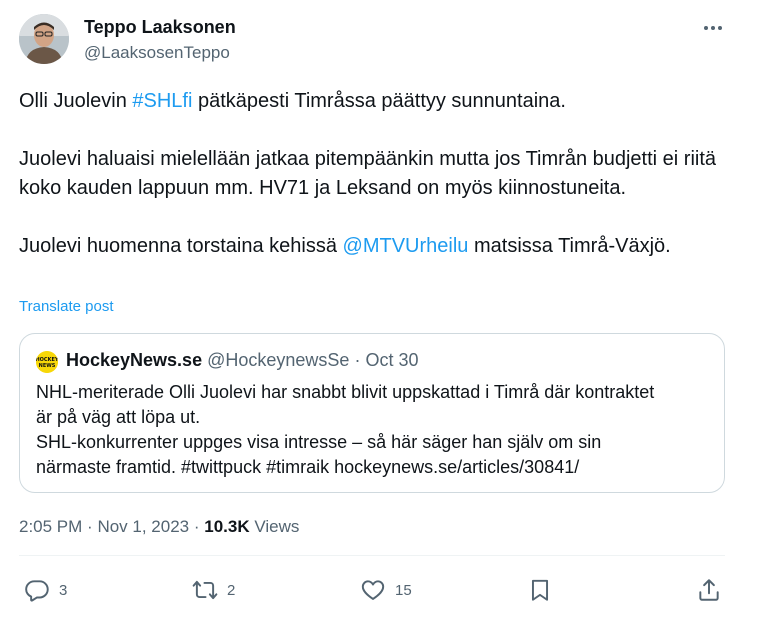 The image size is (765, 622). What do you see at coordinates (278, 360) in the screenshot?
I see `quoted-author-handle: @HockeynewsSe` at bounding box center [278, 360].